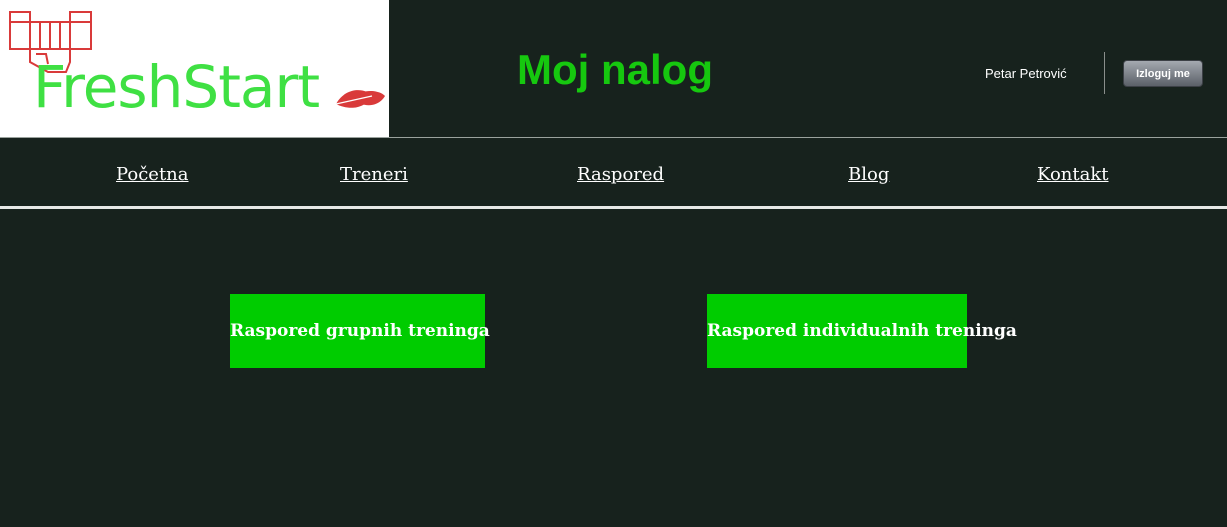 This screenshot has height=527, width=1227. What do you see at coordinates (1026, 73) in the screenshot?
I see `user-name: Petar Petrović` at bounding box center [1026, 73].